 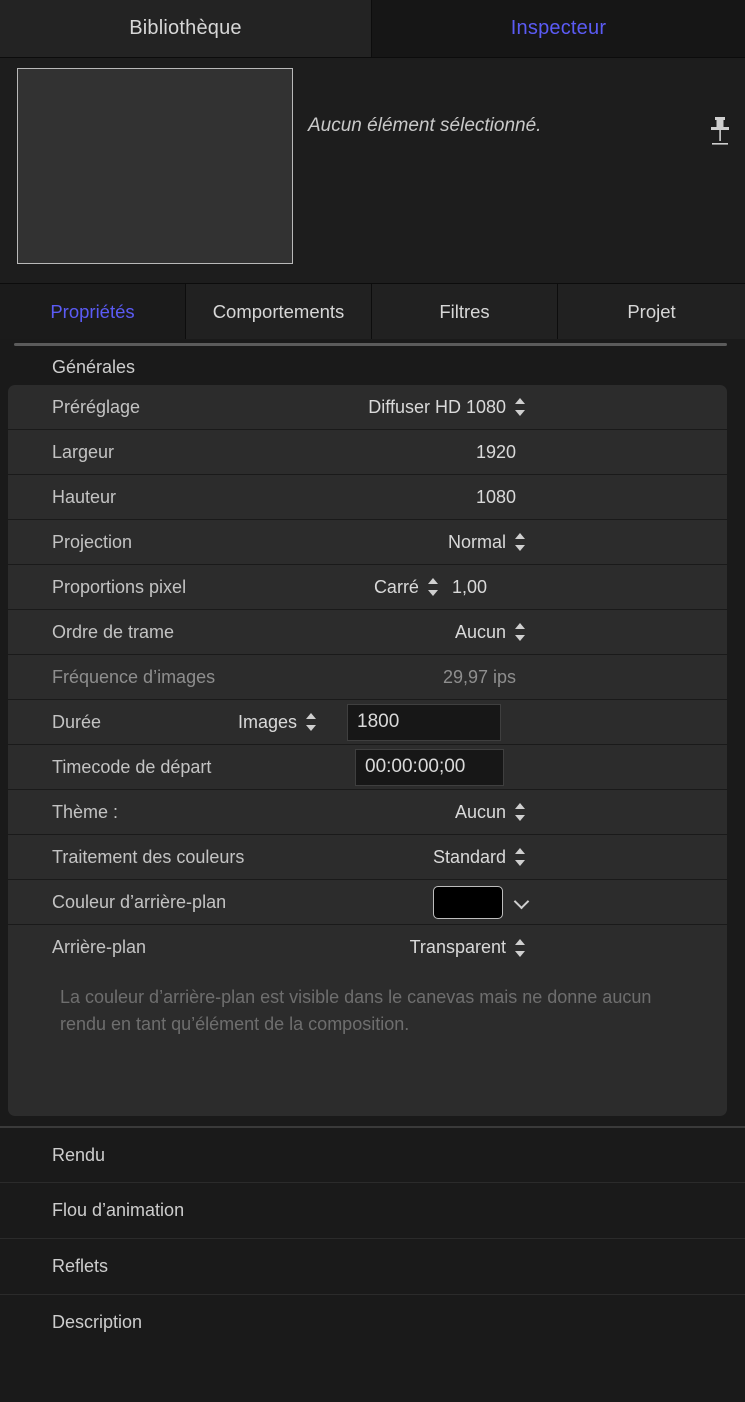 What do you see at coordinates (134, 676) in the screenshot?
I see `row-label: Fréquence d’images` at bounding box center [134, 676].